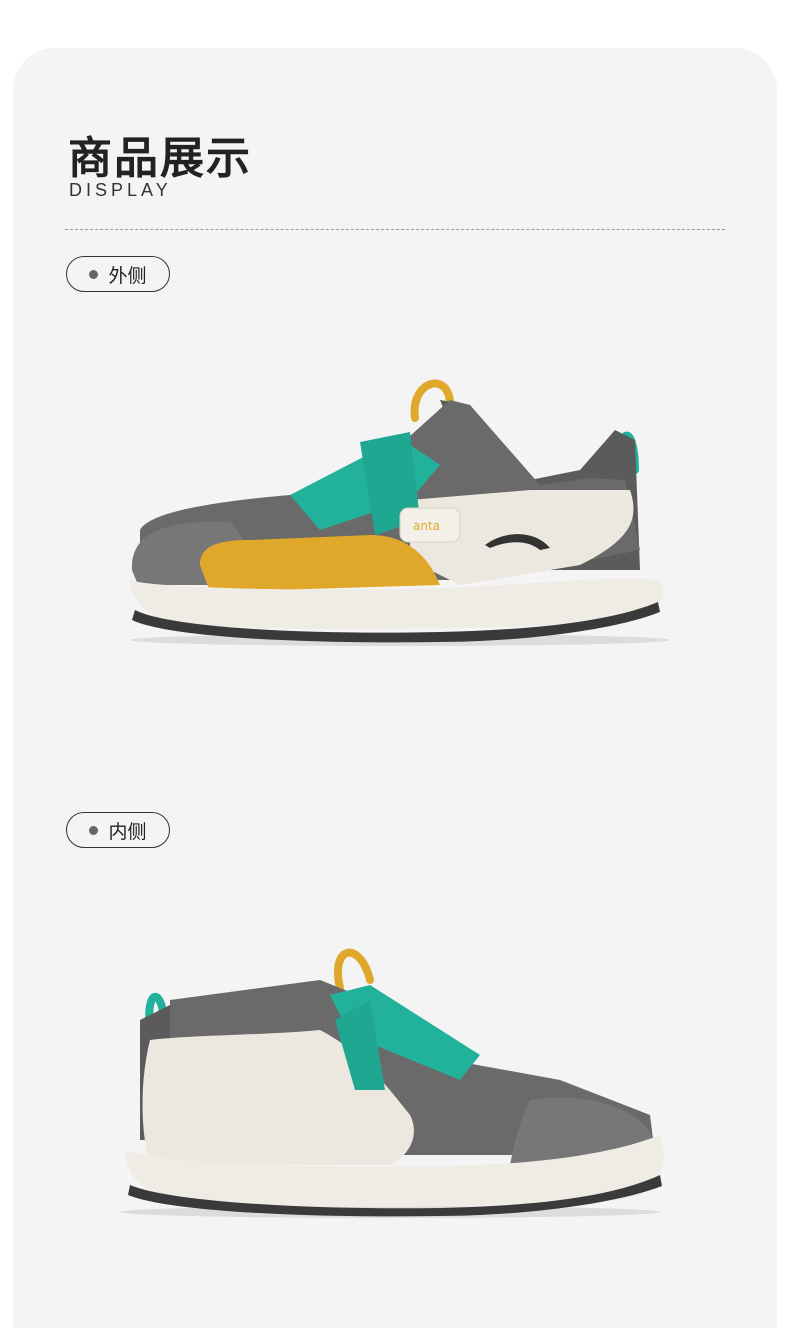  What do you see at coordinates (120, 190) in the screenshot?
I see `section-subtitle: DISPLAY` at bounding box center [120, 190].